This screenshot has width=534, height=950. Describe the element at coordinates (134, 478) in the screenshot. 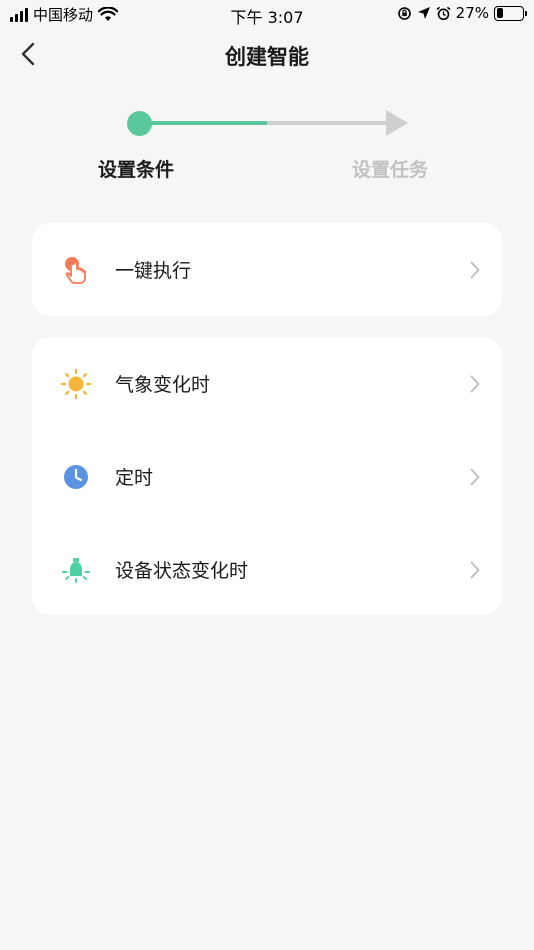

I see `condition-label: 定时` at that location.